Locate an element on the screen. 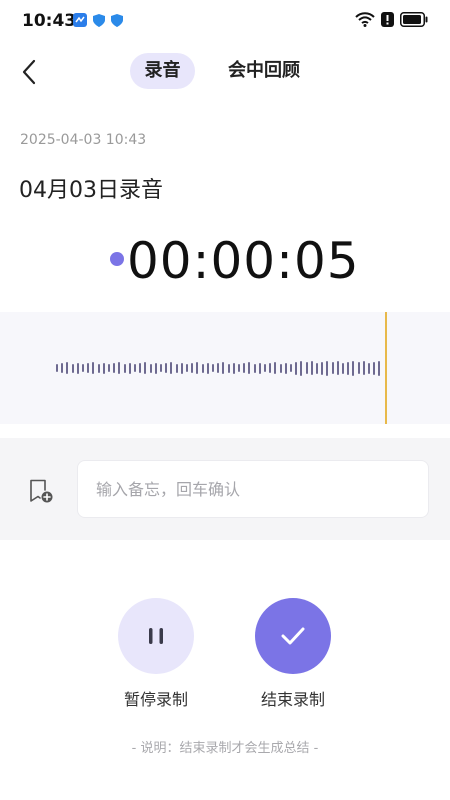 The width and height of the screenshot is (450, 800). pause-label: 暂停录制 is located at coordinates (155, 699).